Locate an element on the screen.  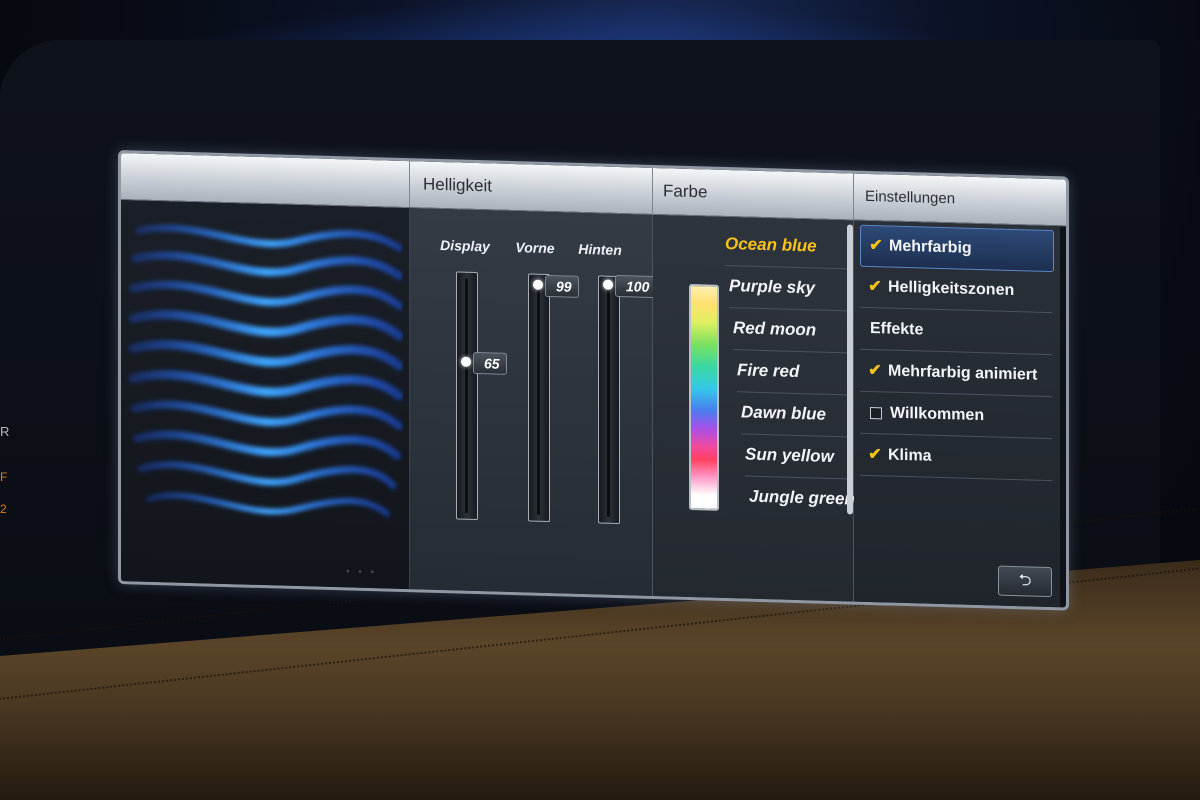
page-indicator: • • • is located at coordinates (362, 572).